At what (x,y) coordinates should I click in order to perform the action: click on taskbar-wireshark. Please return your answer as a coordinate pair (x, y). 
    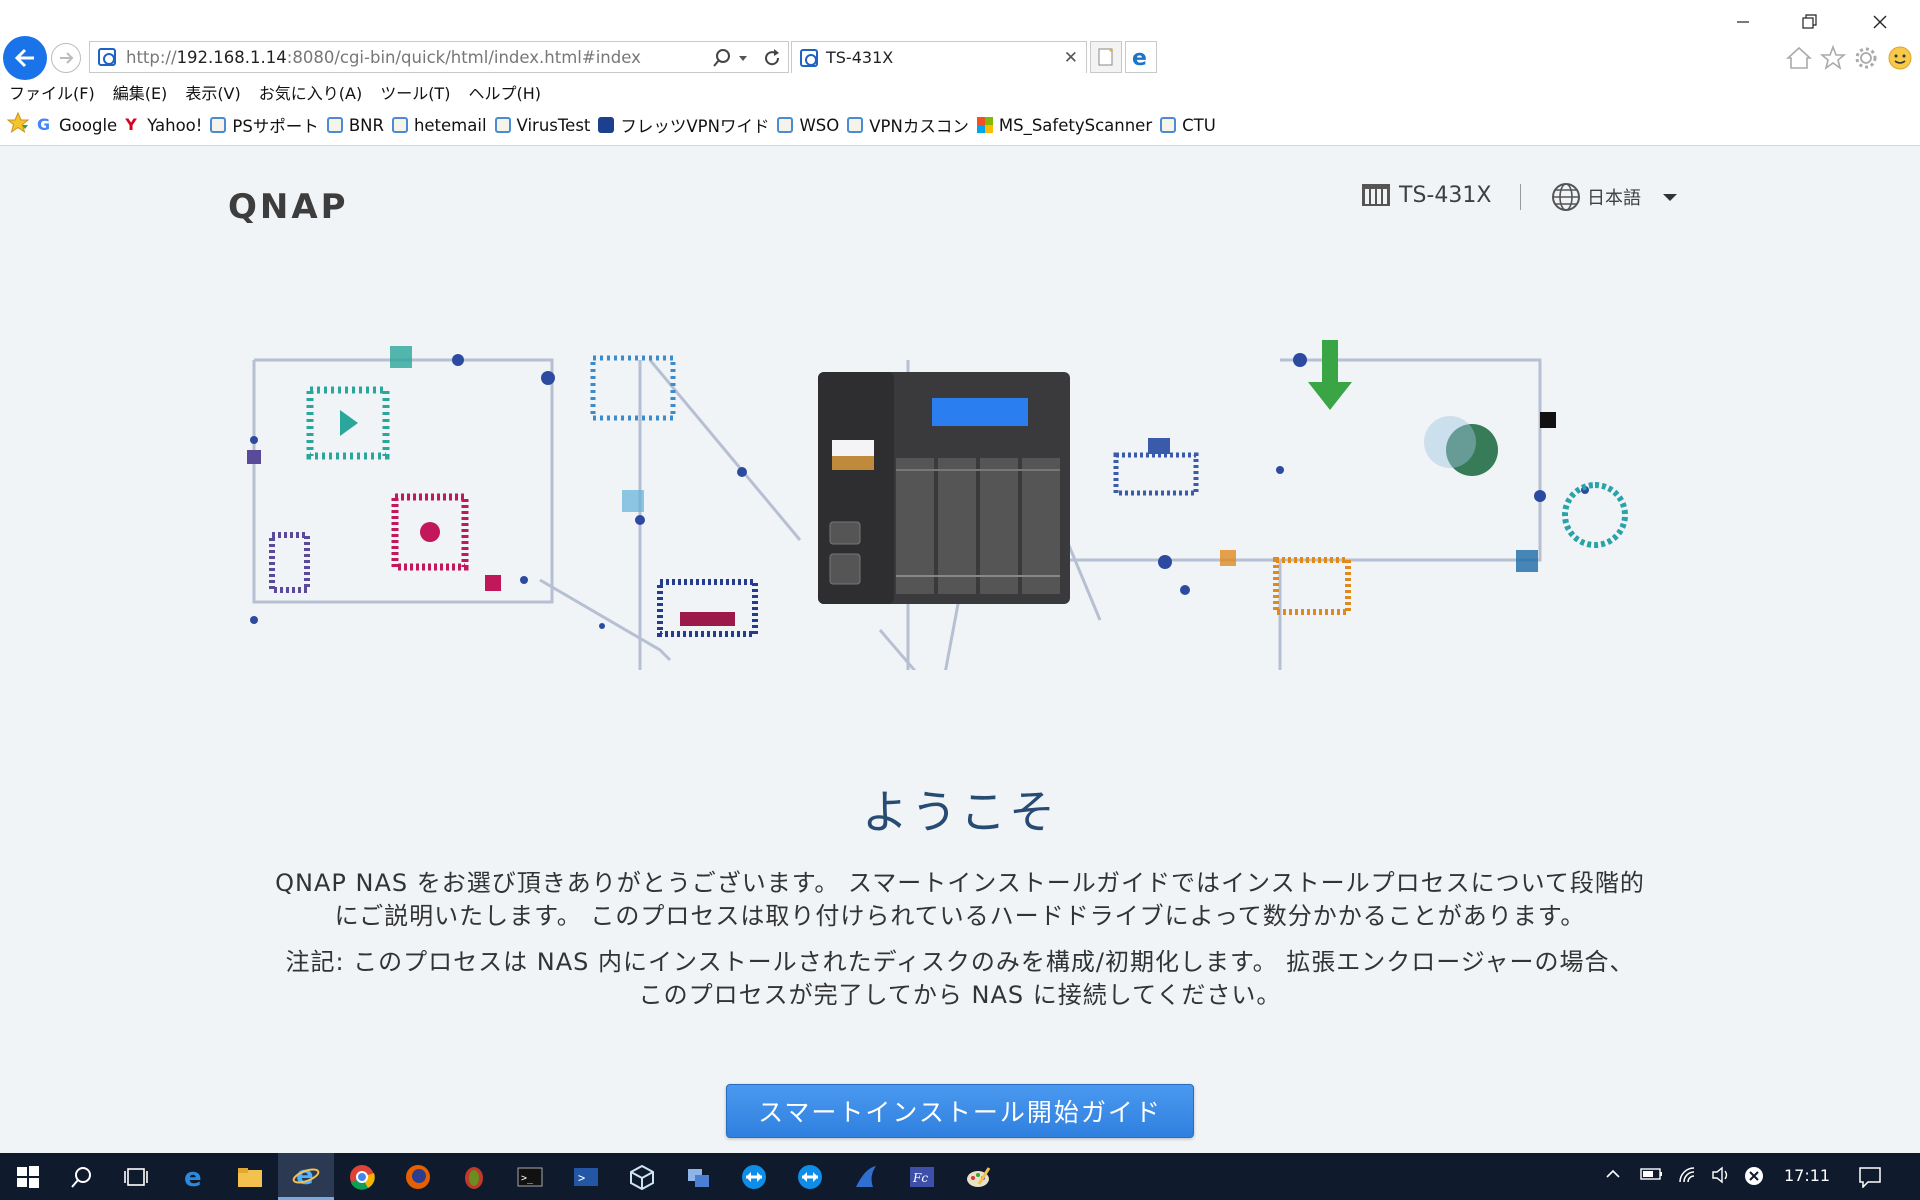
    Looking at the image, I should click on (866, 1176).